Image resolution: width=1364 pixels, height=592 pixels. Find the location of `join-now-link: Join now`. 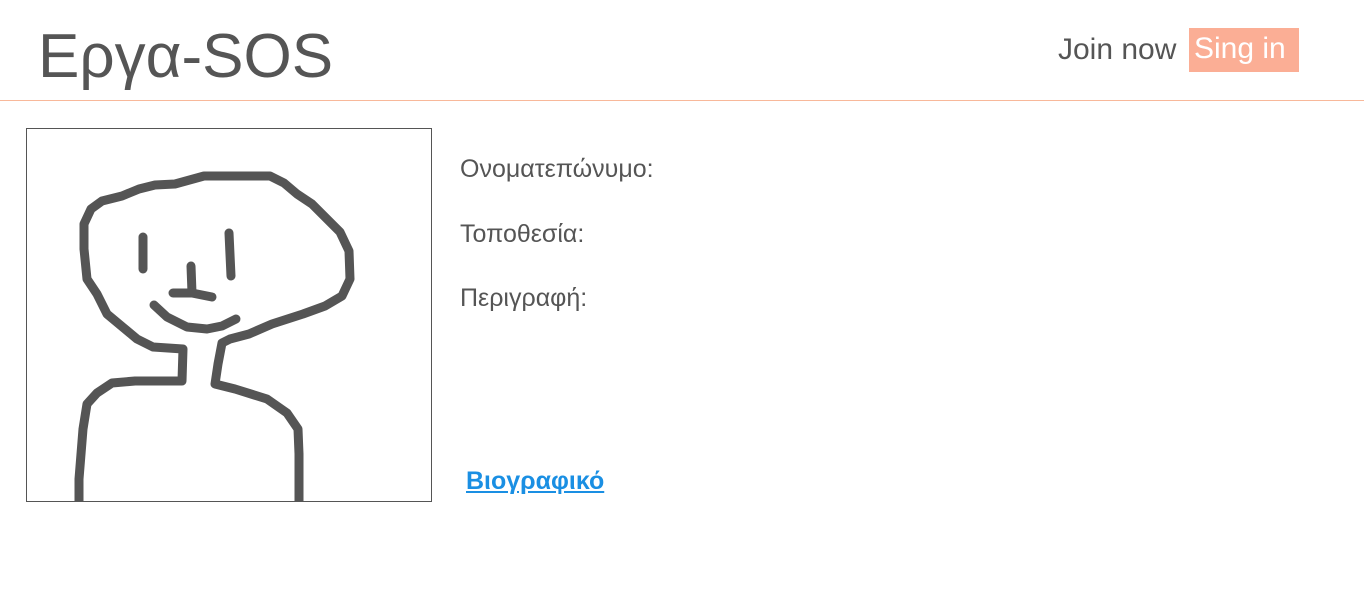

join-now-link: Join now is located at coordinates (1117, 50).